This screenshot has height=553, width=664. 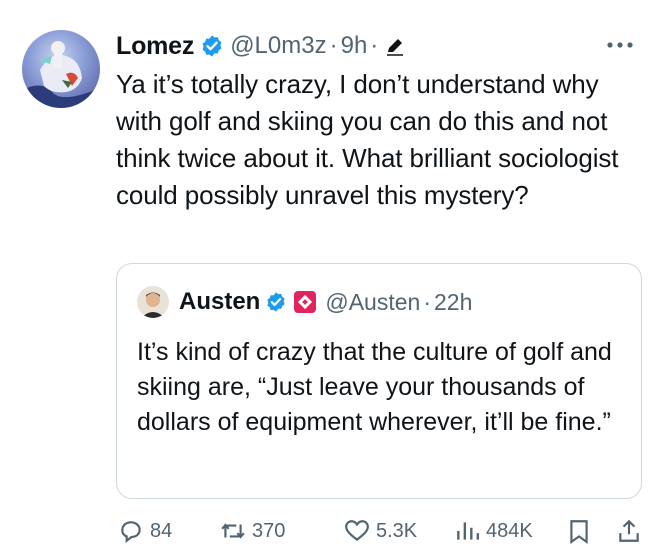 I want to click on tweet-header: Lomez @L0m3z · 9h ·, so click(x=260, y=46).